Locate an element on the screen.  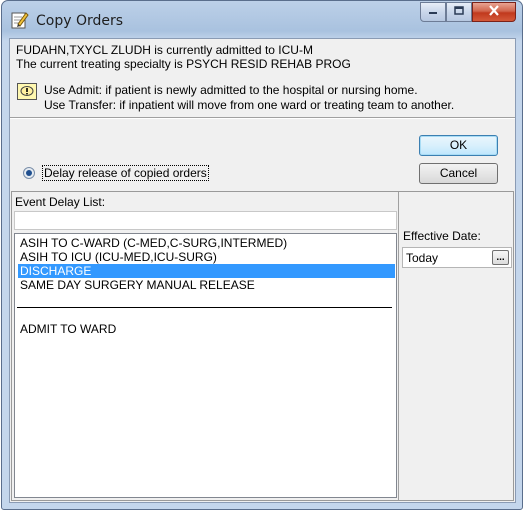
event-delay-list-label: Event Delay List: is located at coordinates (60, 202).